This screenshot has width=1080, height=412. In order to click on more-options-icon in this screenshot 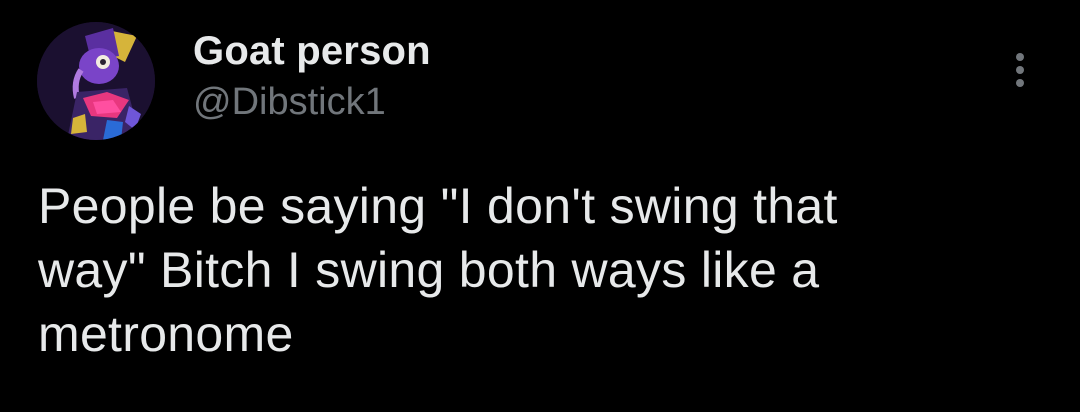, I will do `click(1020, 70)`.